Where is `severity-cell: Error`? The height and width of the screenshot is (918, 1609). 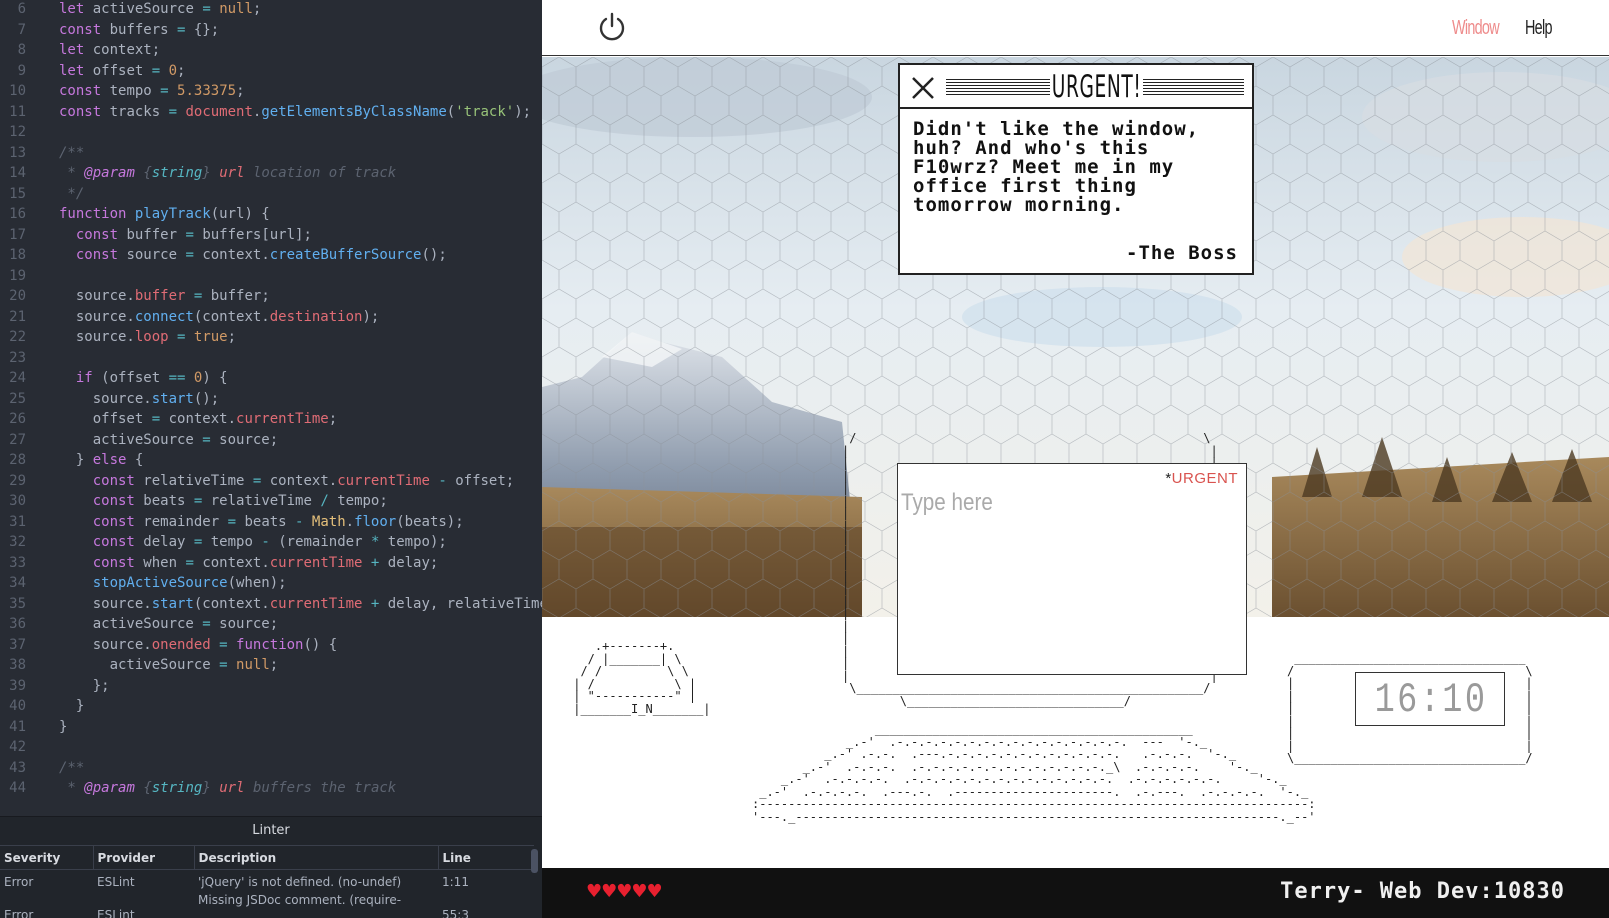
severity-cell: Error is located at coordinates (19, 912).